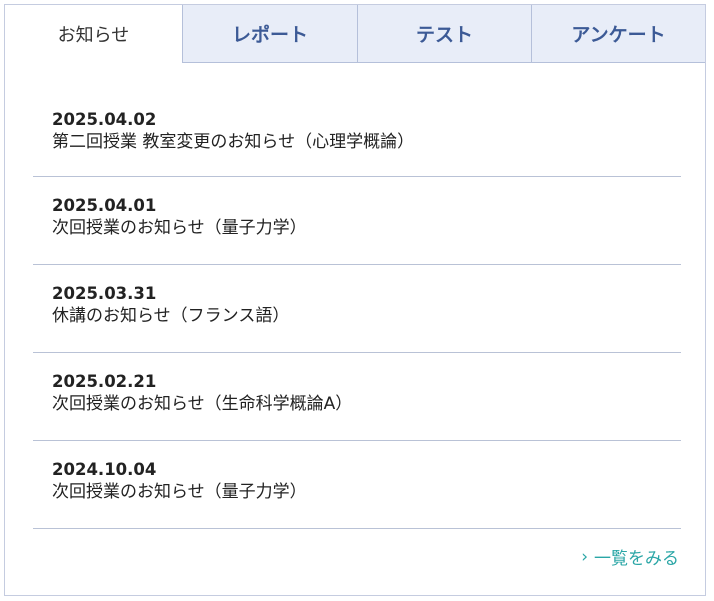 The image size is (714, 601). Describe the element at coordinates (636, 559) in the screenshot. I see `view-all-label: 一覧をみる` at that location.